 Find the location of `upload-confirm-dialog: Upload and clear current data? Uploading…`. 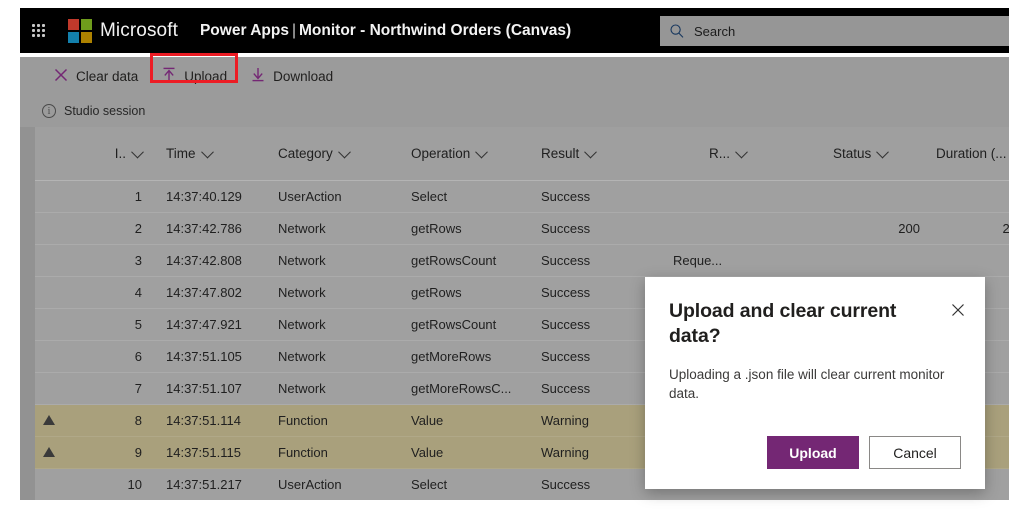

upload-confirm-dialog: Upload and clear current data? Uploading… is located at coordinates (815, 383).